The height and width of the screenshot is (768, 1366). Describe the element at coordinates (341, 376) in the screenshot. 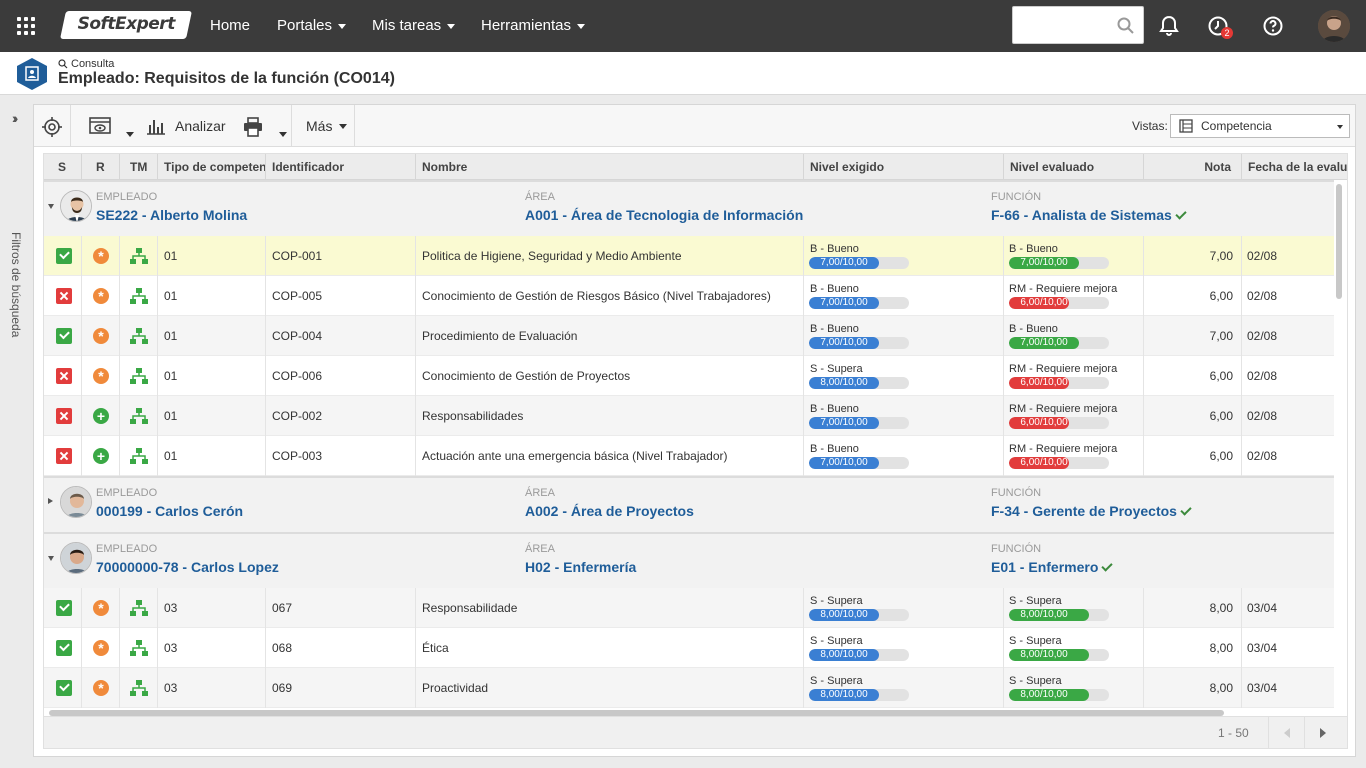

I see `cell-identificador: COP-006` at that location.